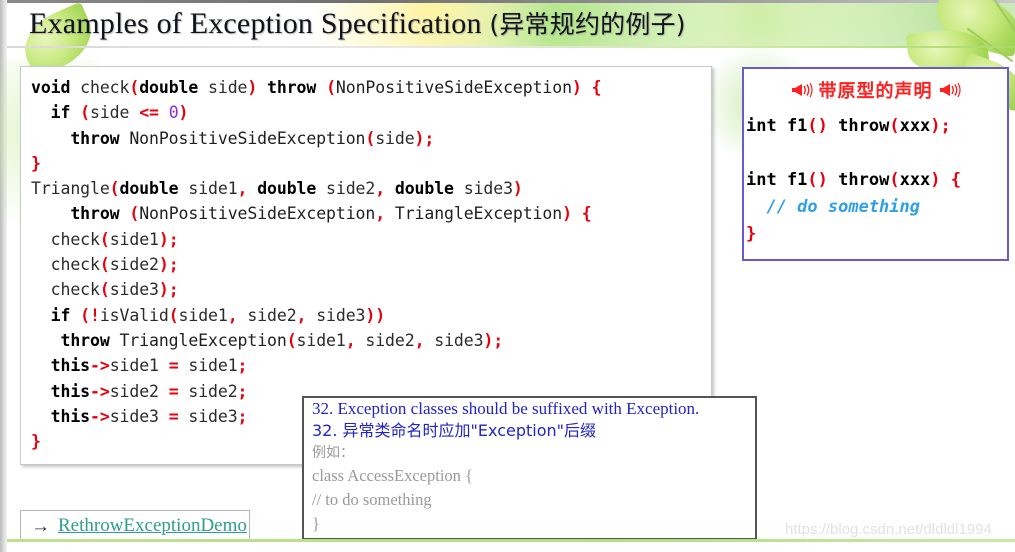  What do you see at coordinates (259, 23) in the screenshot?
I see `page-title-english: Examples of Exception Specification` at bounding box center [259, 23].